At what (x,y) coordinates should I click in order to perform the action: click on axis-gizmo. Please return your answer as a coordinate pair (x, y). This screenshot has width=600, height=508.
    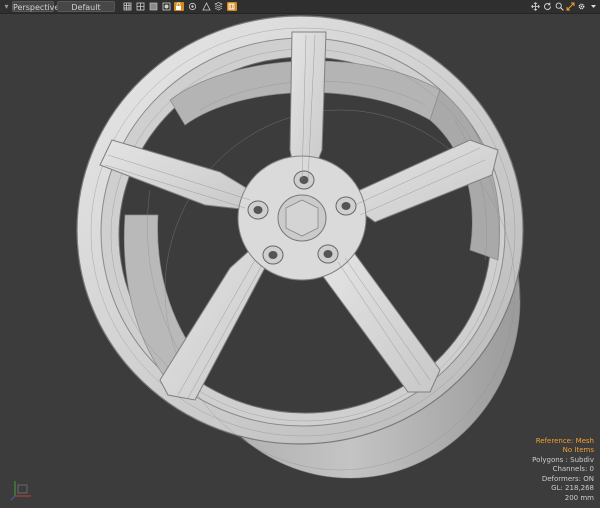
    Looking at the image, I should click on (20, 491).